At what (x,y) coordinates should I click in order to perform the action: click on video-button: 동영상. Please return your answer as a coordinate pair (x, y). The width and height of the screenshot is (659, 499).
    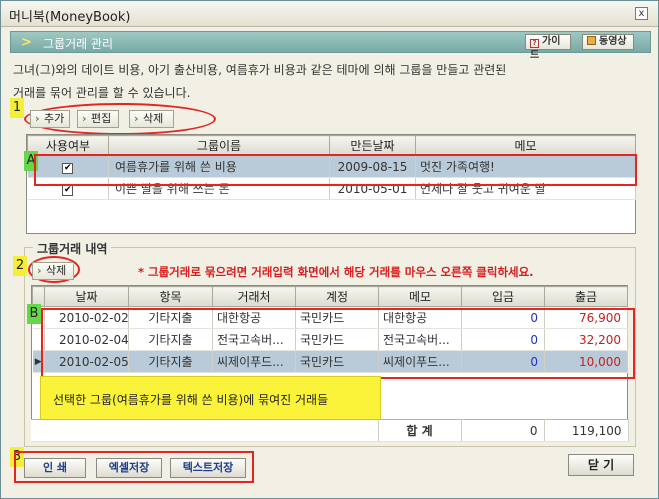
    Looking at the image, I should click on (608, 42).